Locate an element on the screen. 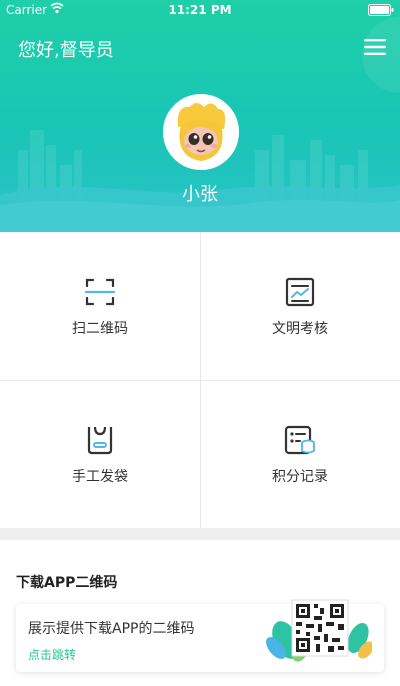 Image resolution: width=400 pixels, height=686 pixels. username: 小张 is located at coordinates (200, 194).